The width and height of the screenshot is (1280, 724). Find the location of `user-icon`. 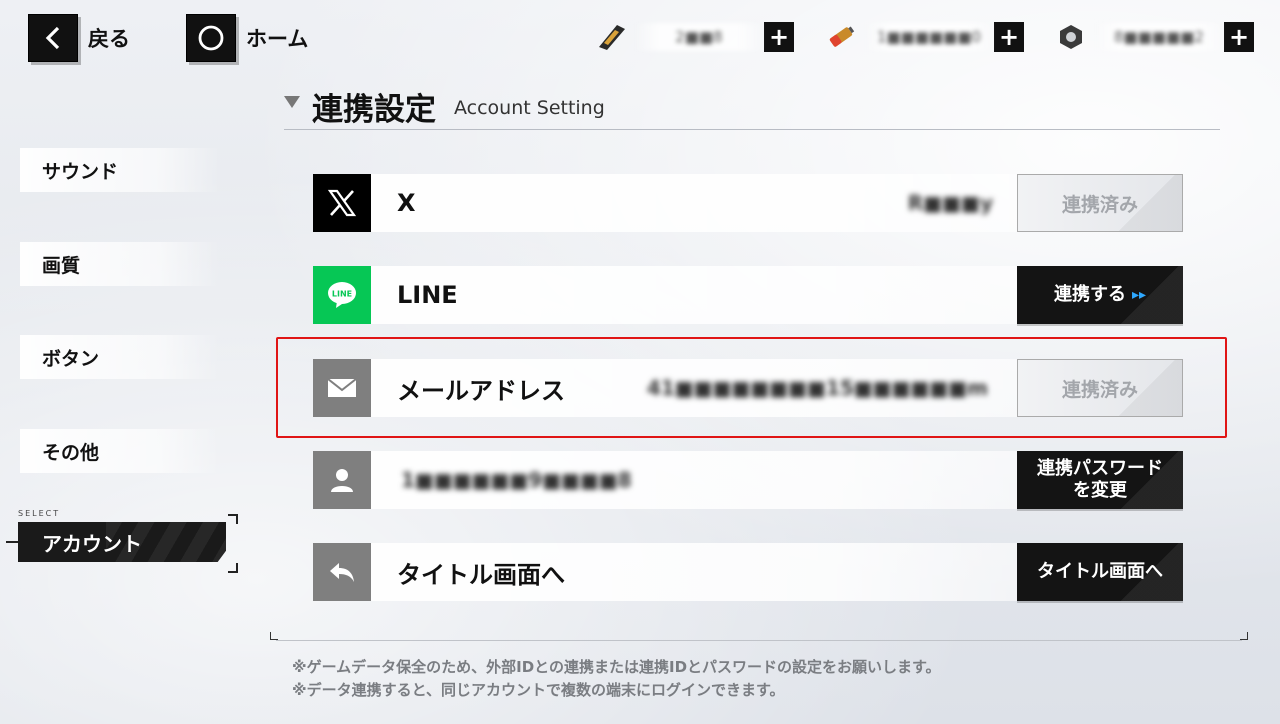

user-icon is located at coordinates (342, 480).